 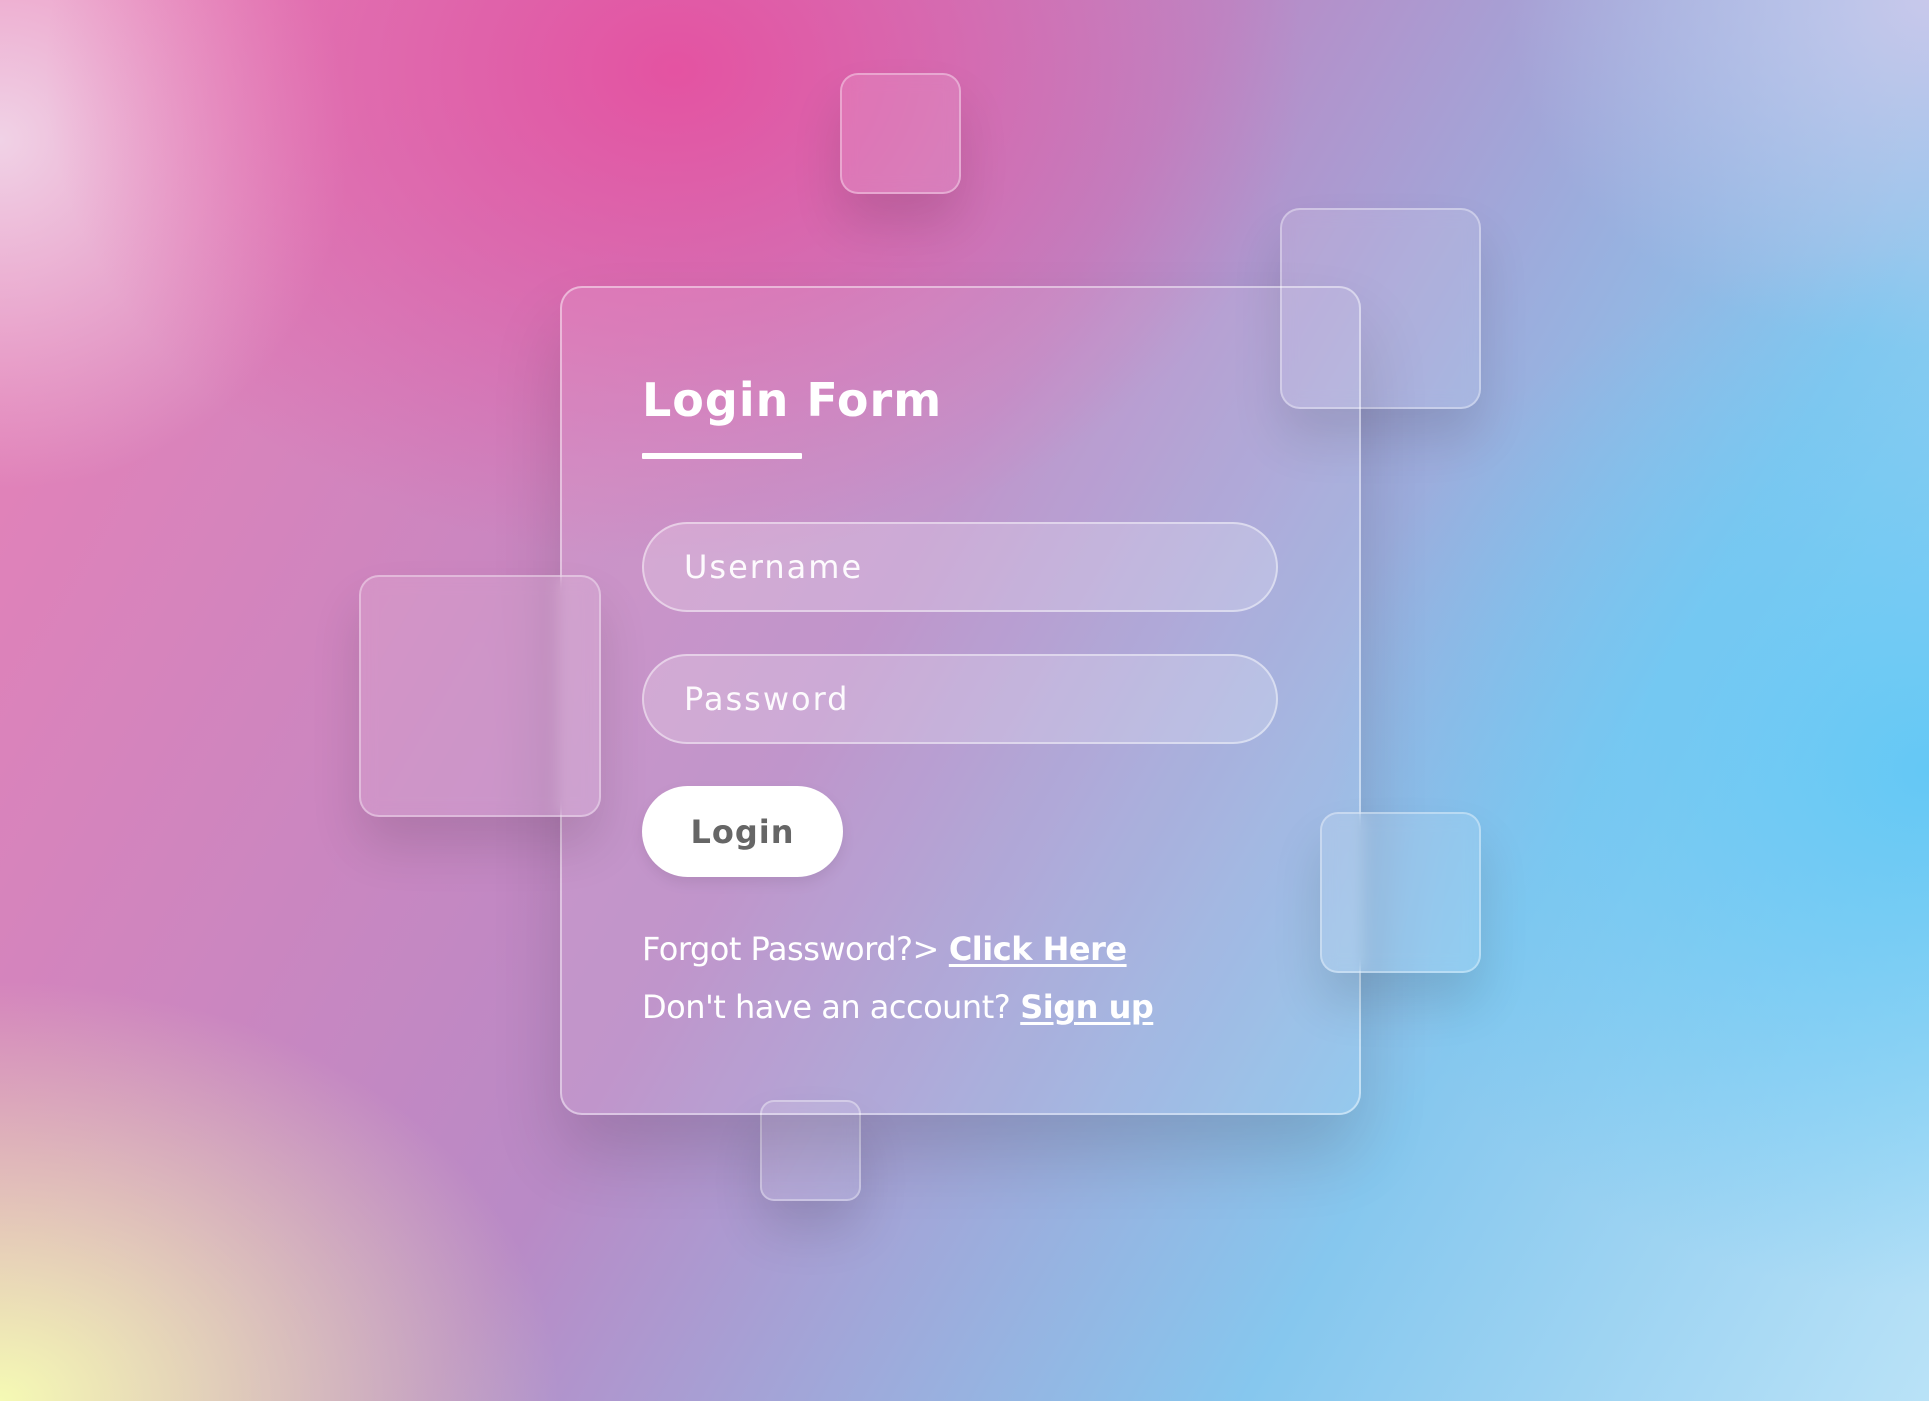 What do you see at coordinates (1038, 949) in the screenshot?
I see `click-here-link: Click Here` at bounding box center [1038, 949].